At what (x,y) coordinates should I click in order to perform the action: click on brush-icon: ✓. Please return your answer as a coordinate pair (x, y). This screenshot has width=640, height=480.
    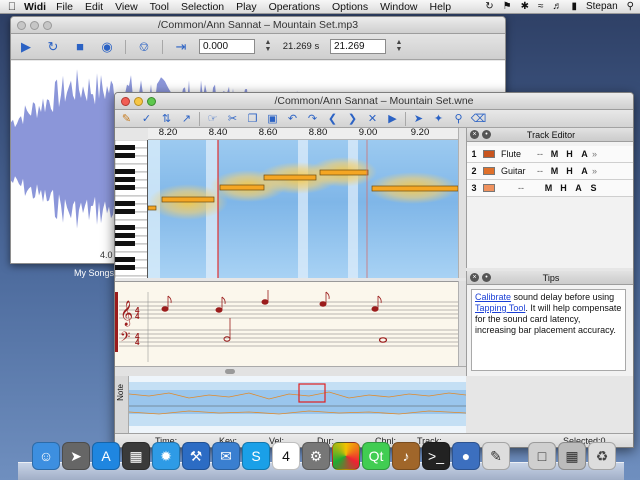
    Looking at the image, I should click on (146, 118).